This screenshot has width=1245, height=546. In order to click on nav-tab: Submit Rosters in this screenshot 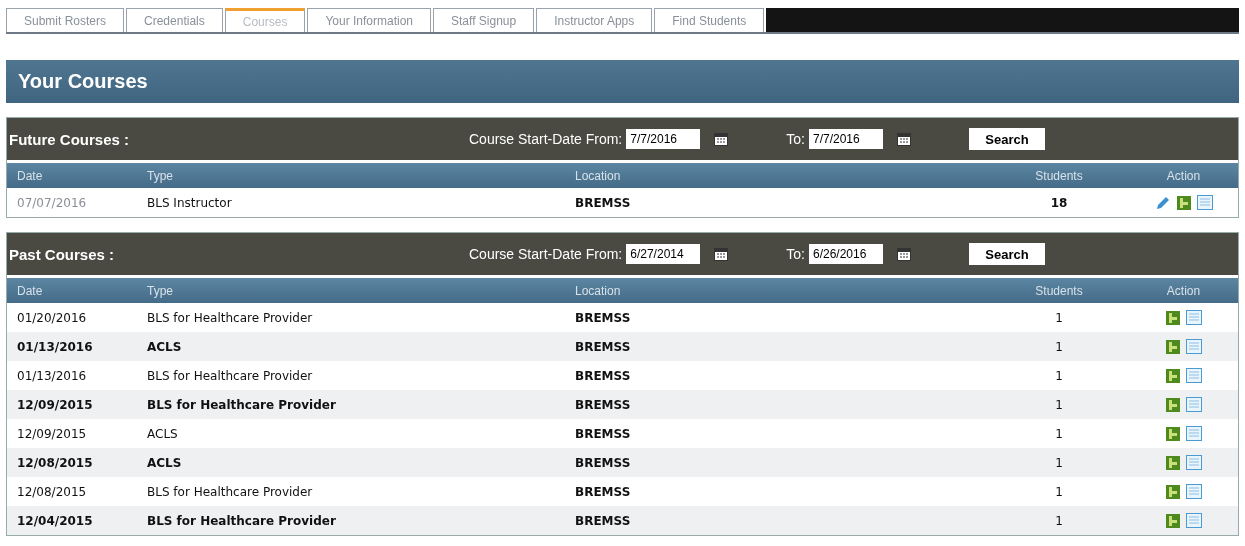, I will do `click(65, 20)`.